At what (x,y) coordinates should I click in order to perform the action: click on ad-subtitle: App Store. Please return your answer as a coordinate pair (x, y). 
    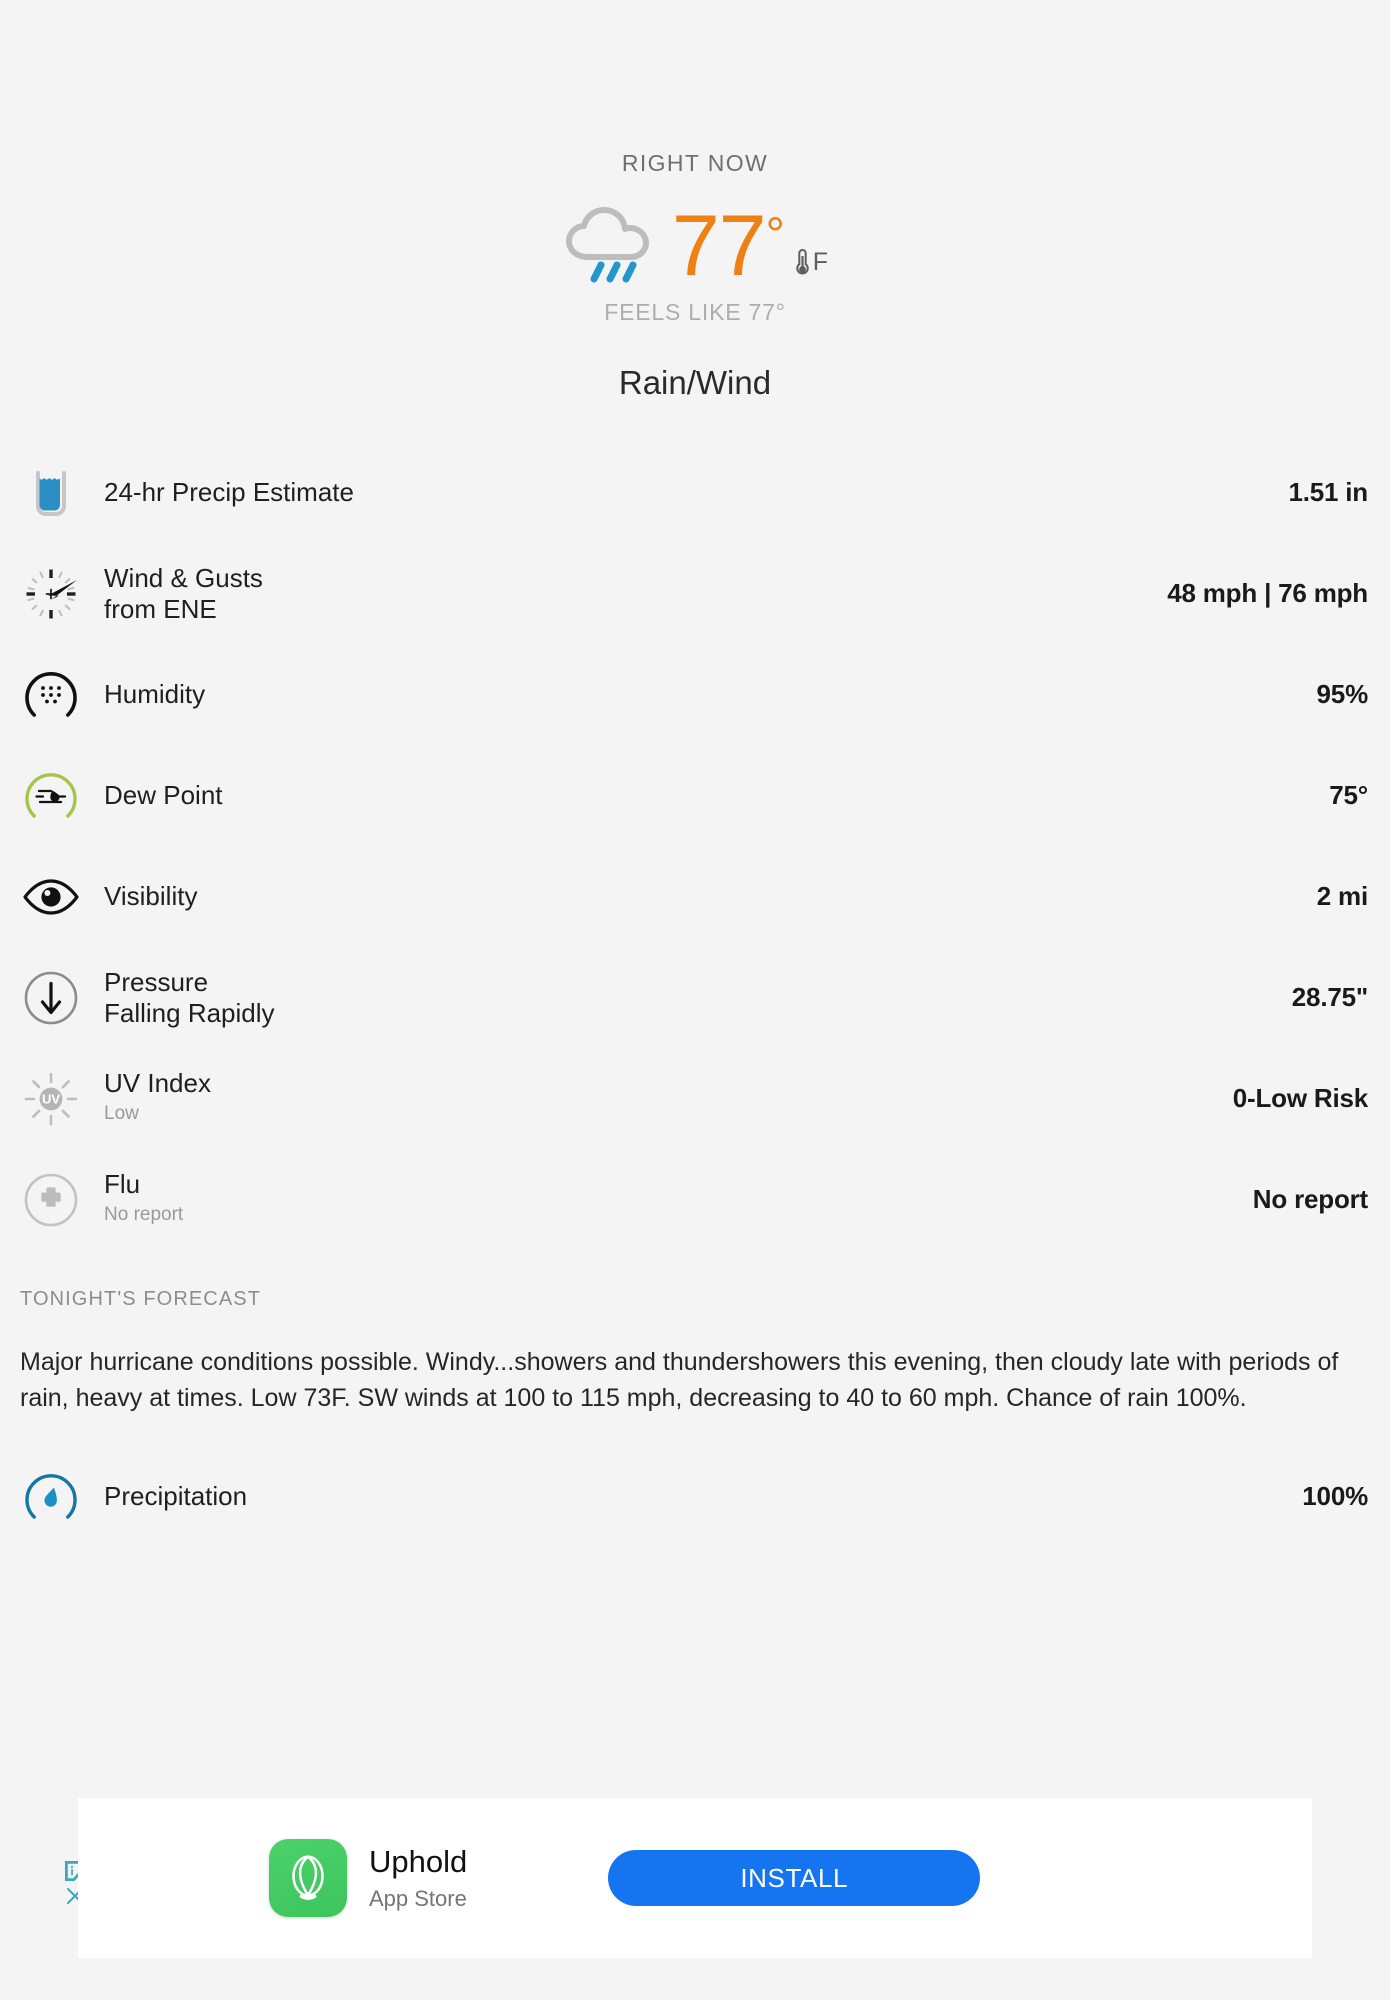
    Looking at the image, I should click on (418, 1898).